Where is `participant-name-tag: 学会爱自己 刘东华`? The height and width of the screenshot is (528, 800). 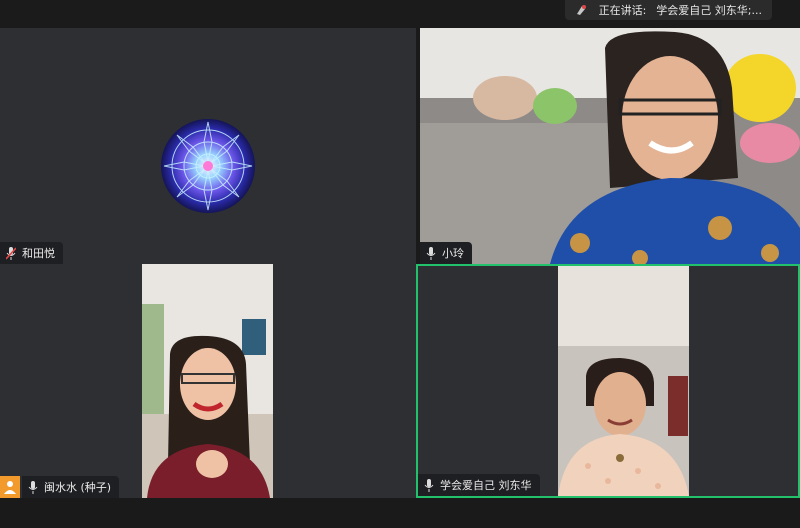 participant-name-tag: 学会爱自己 刘东华 is located at coordinates (479, 485).